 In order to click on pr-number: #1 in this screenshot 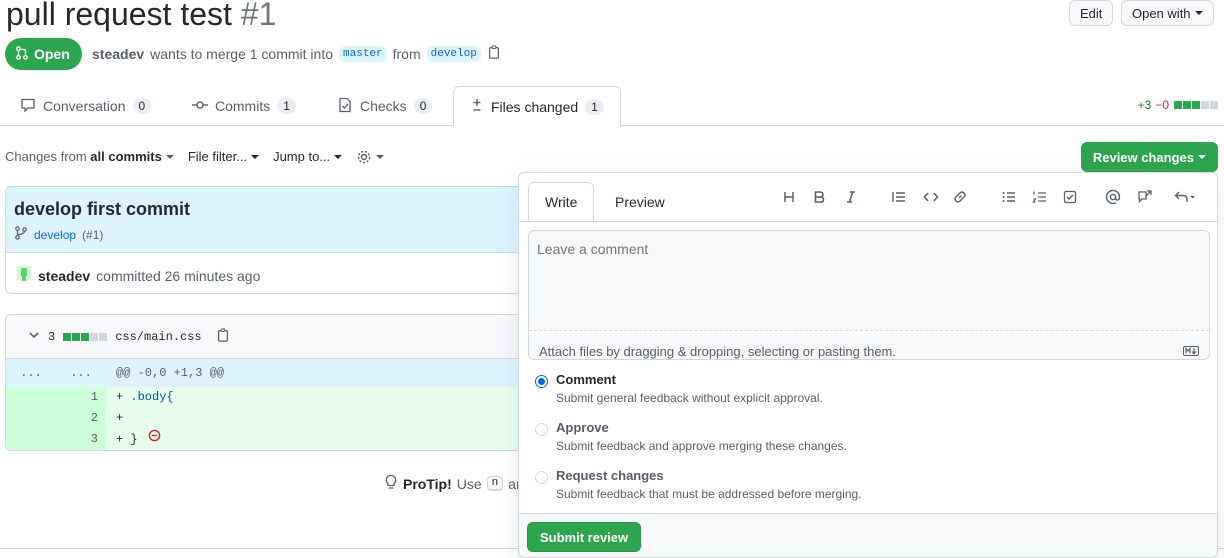, I will do `click(258, 16)`.